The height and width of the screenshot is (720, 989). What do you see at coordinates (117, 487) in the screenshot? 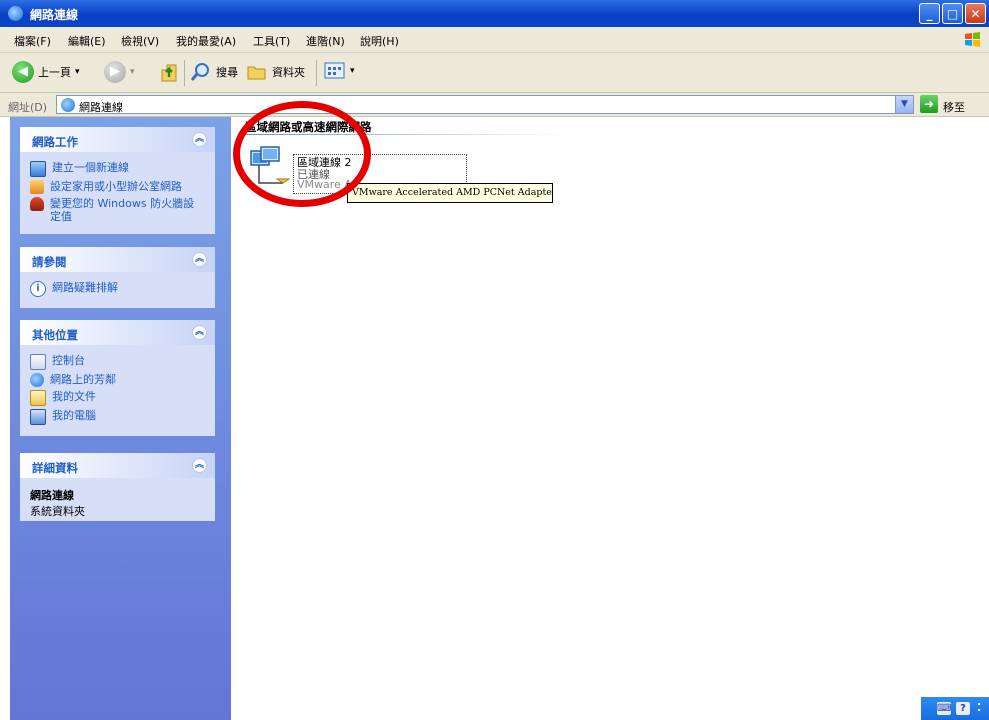
I see `panel-details: 詳細資料 ︽ 網路連線 系統資料夾` at bounding box center [117, 487].